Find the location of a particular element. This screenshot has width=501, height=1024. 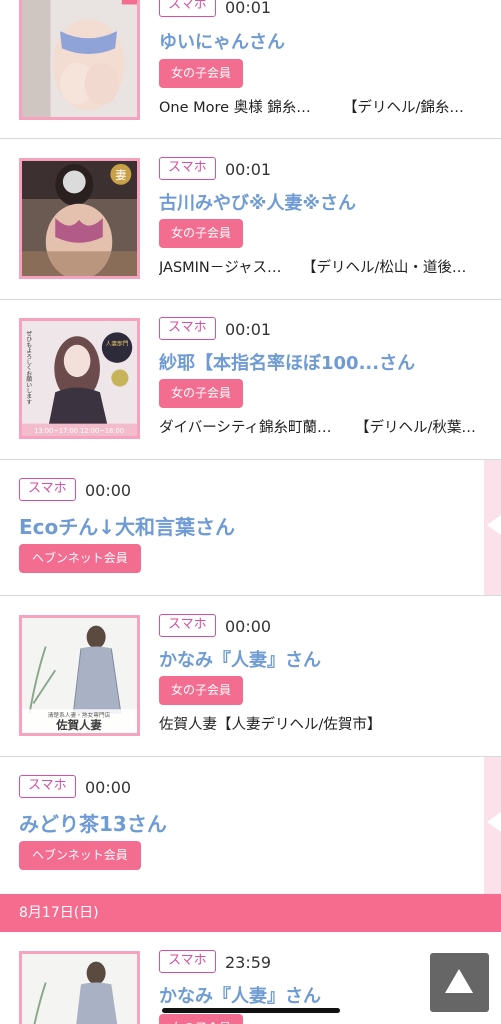

thumbnail-brand: 佐賀人妻 is located at coordinates (78, 725).